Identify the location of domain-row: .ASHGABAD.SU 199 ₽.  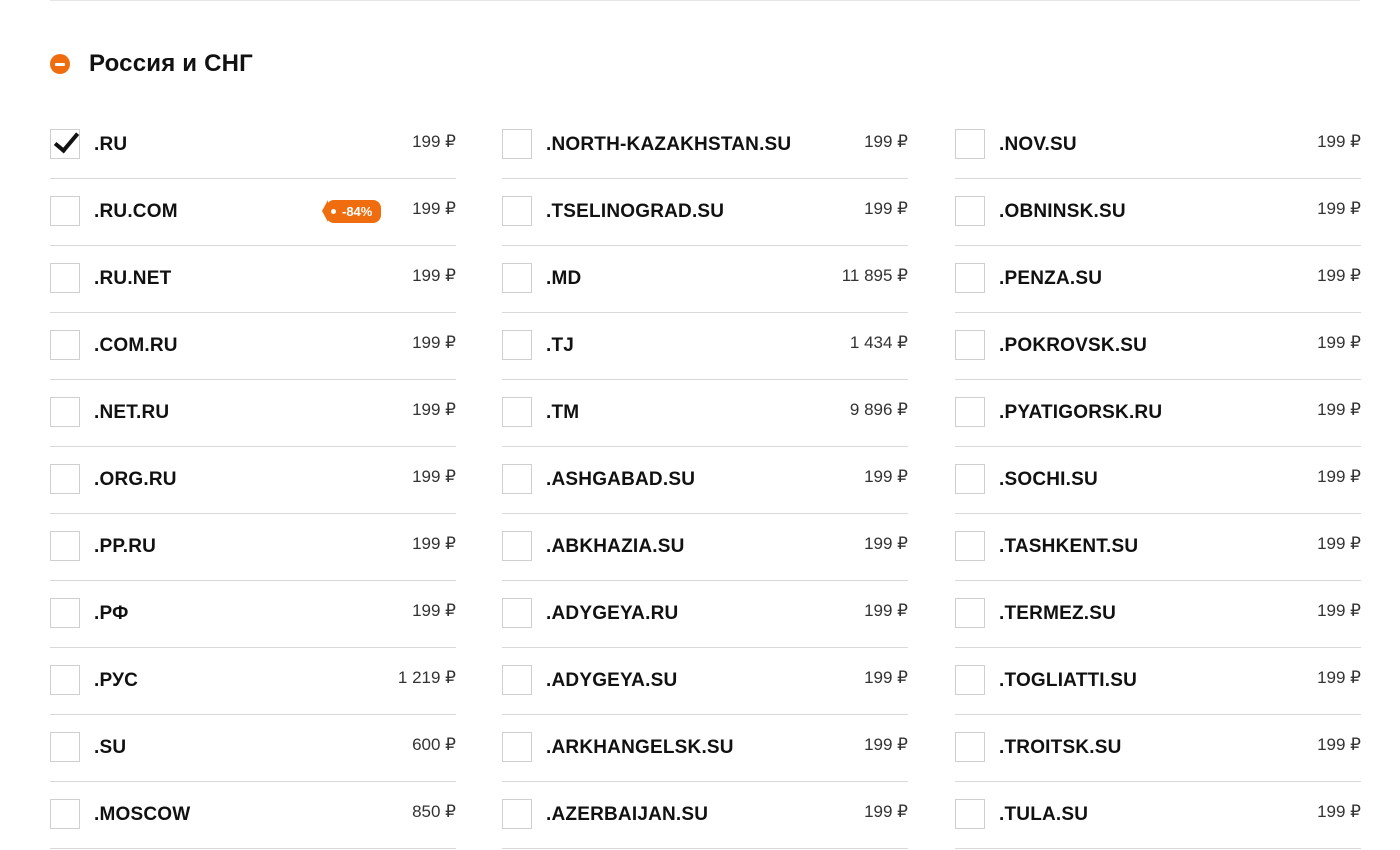
(705, 480).